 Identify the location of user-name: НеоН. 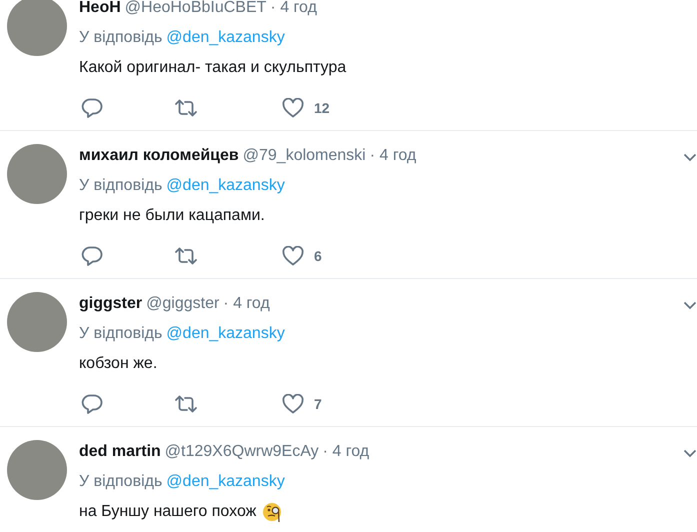
(100, 8).